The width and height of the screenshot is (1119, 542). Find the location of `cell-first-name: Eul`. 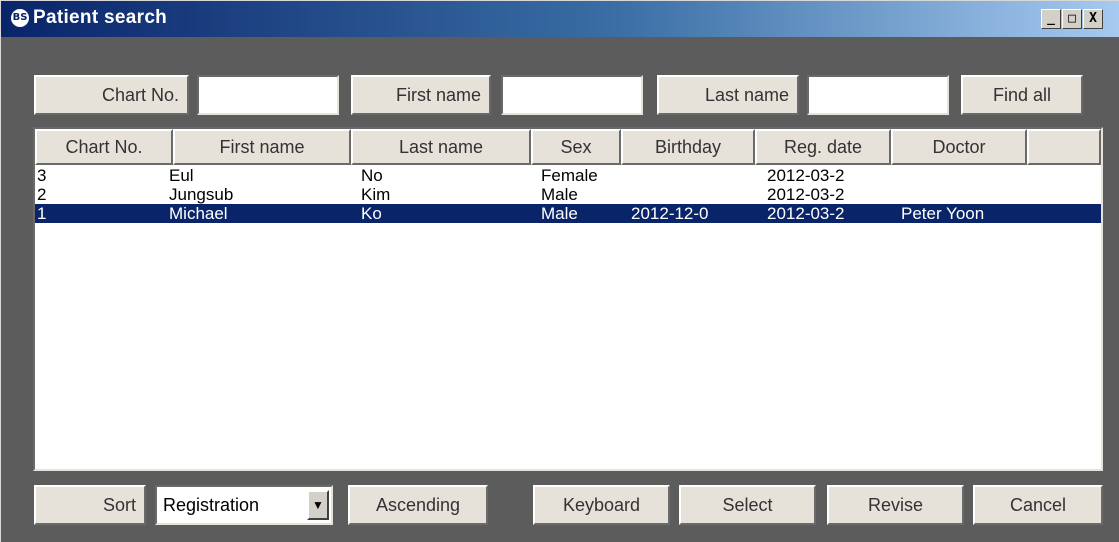

cell-first-name: Eul is located at coordinates (181, 175).